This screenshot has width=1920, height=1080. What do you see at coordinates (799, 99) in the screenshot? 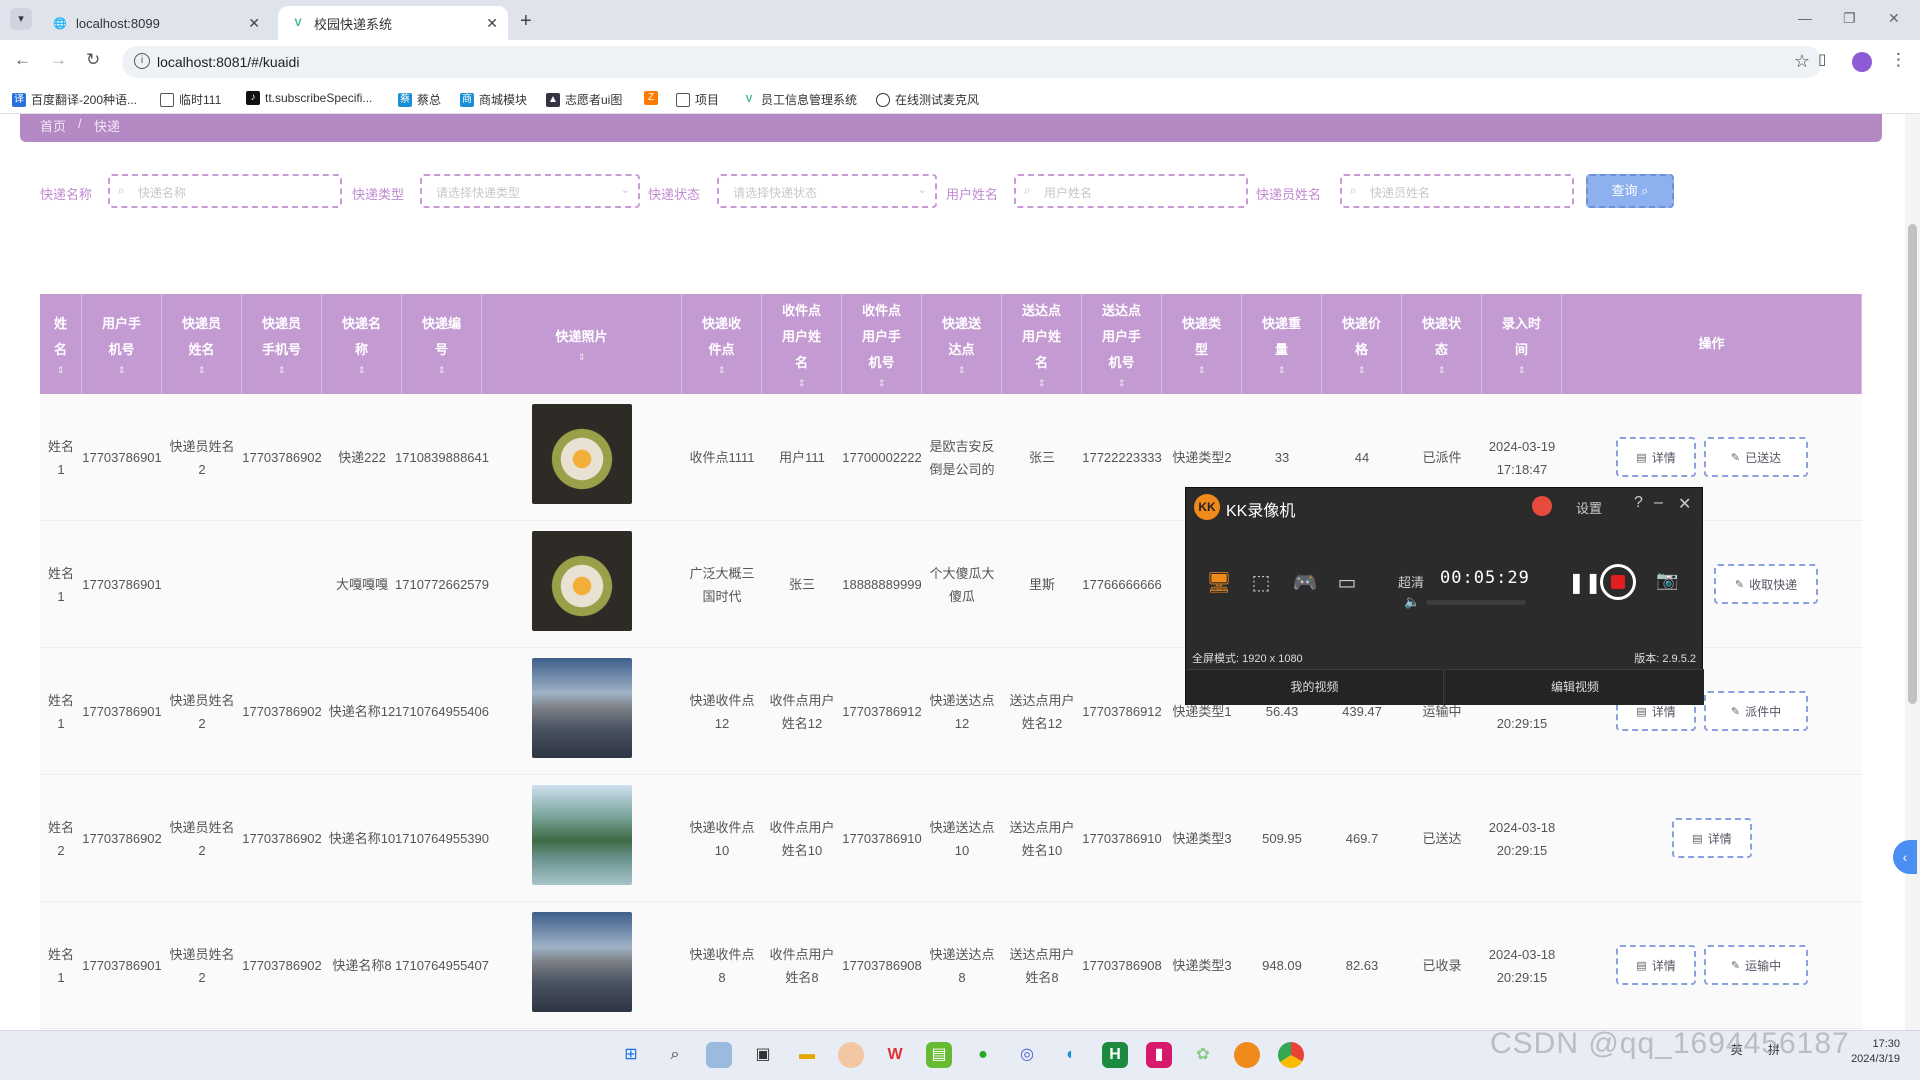
I see `bookmark-item: V 员工信息管理系统` at bounding box center [799, 99].